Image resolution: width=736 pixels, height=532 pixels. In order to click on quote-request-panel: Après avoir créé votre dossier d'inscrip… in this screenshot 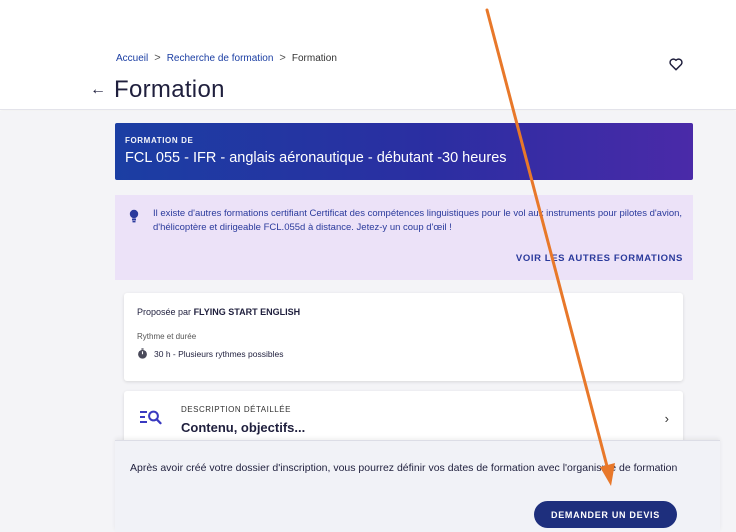, I will do `click(417, 486)`.